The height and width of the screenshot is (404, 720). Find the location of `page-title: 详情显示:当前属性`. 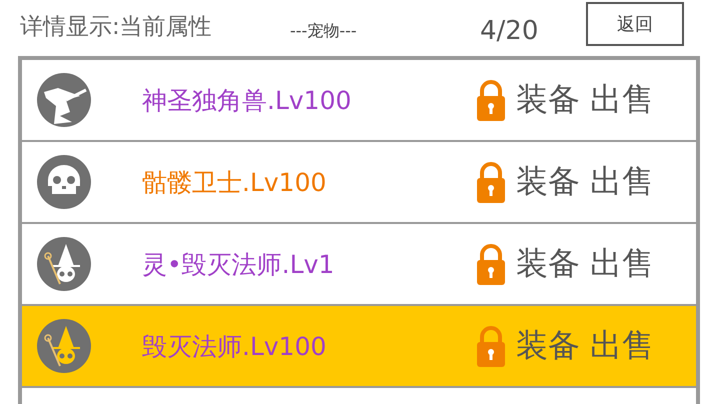

page-title: 详情显示:当前属性 is located at coordinates (116, 27).